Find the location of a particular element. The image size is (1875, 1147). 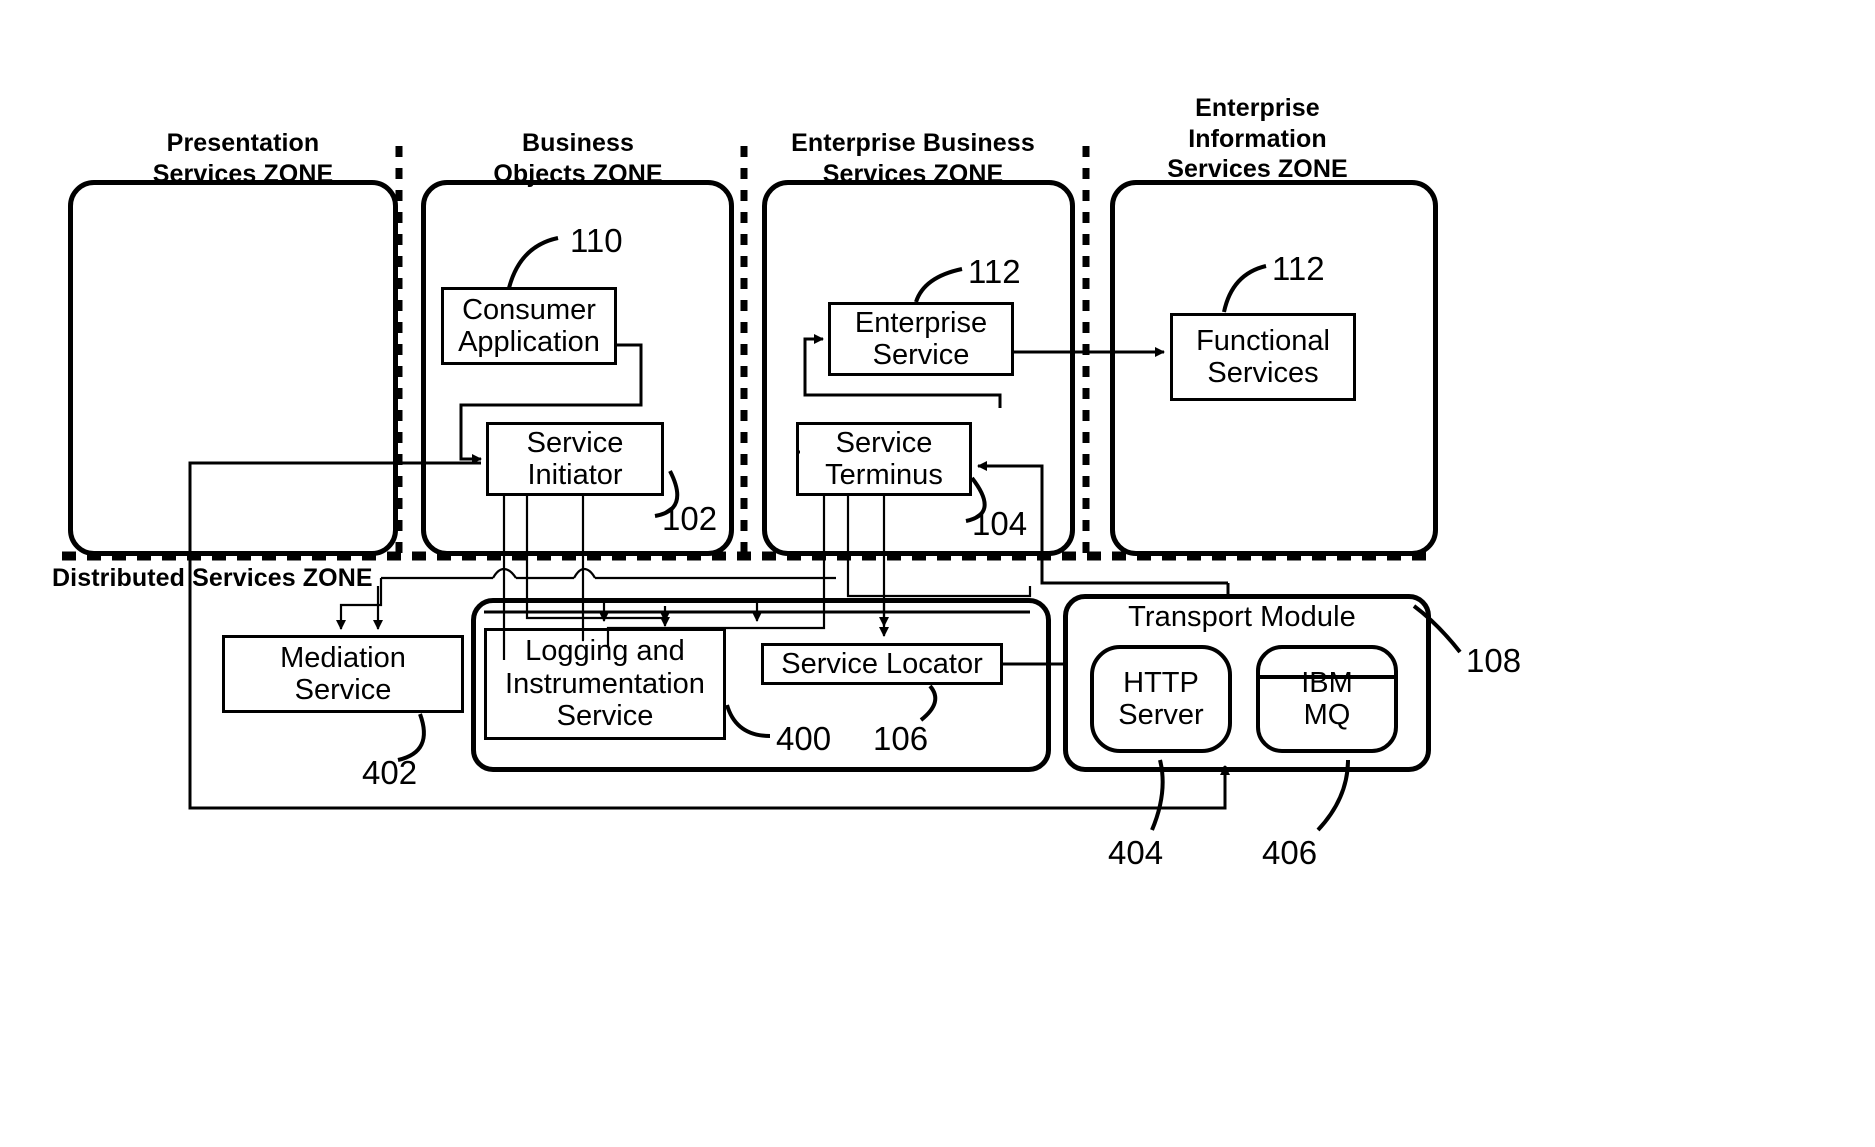

leader-112-enterprise is located at coordinates (938, 285).